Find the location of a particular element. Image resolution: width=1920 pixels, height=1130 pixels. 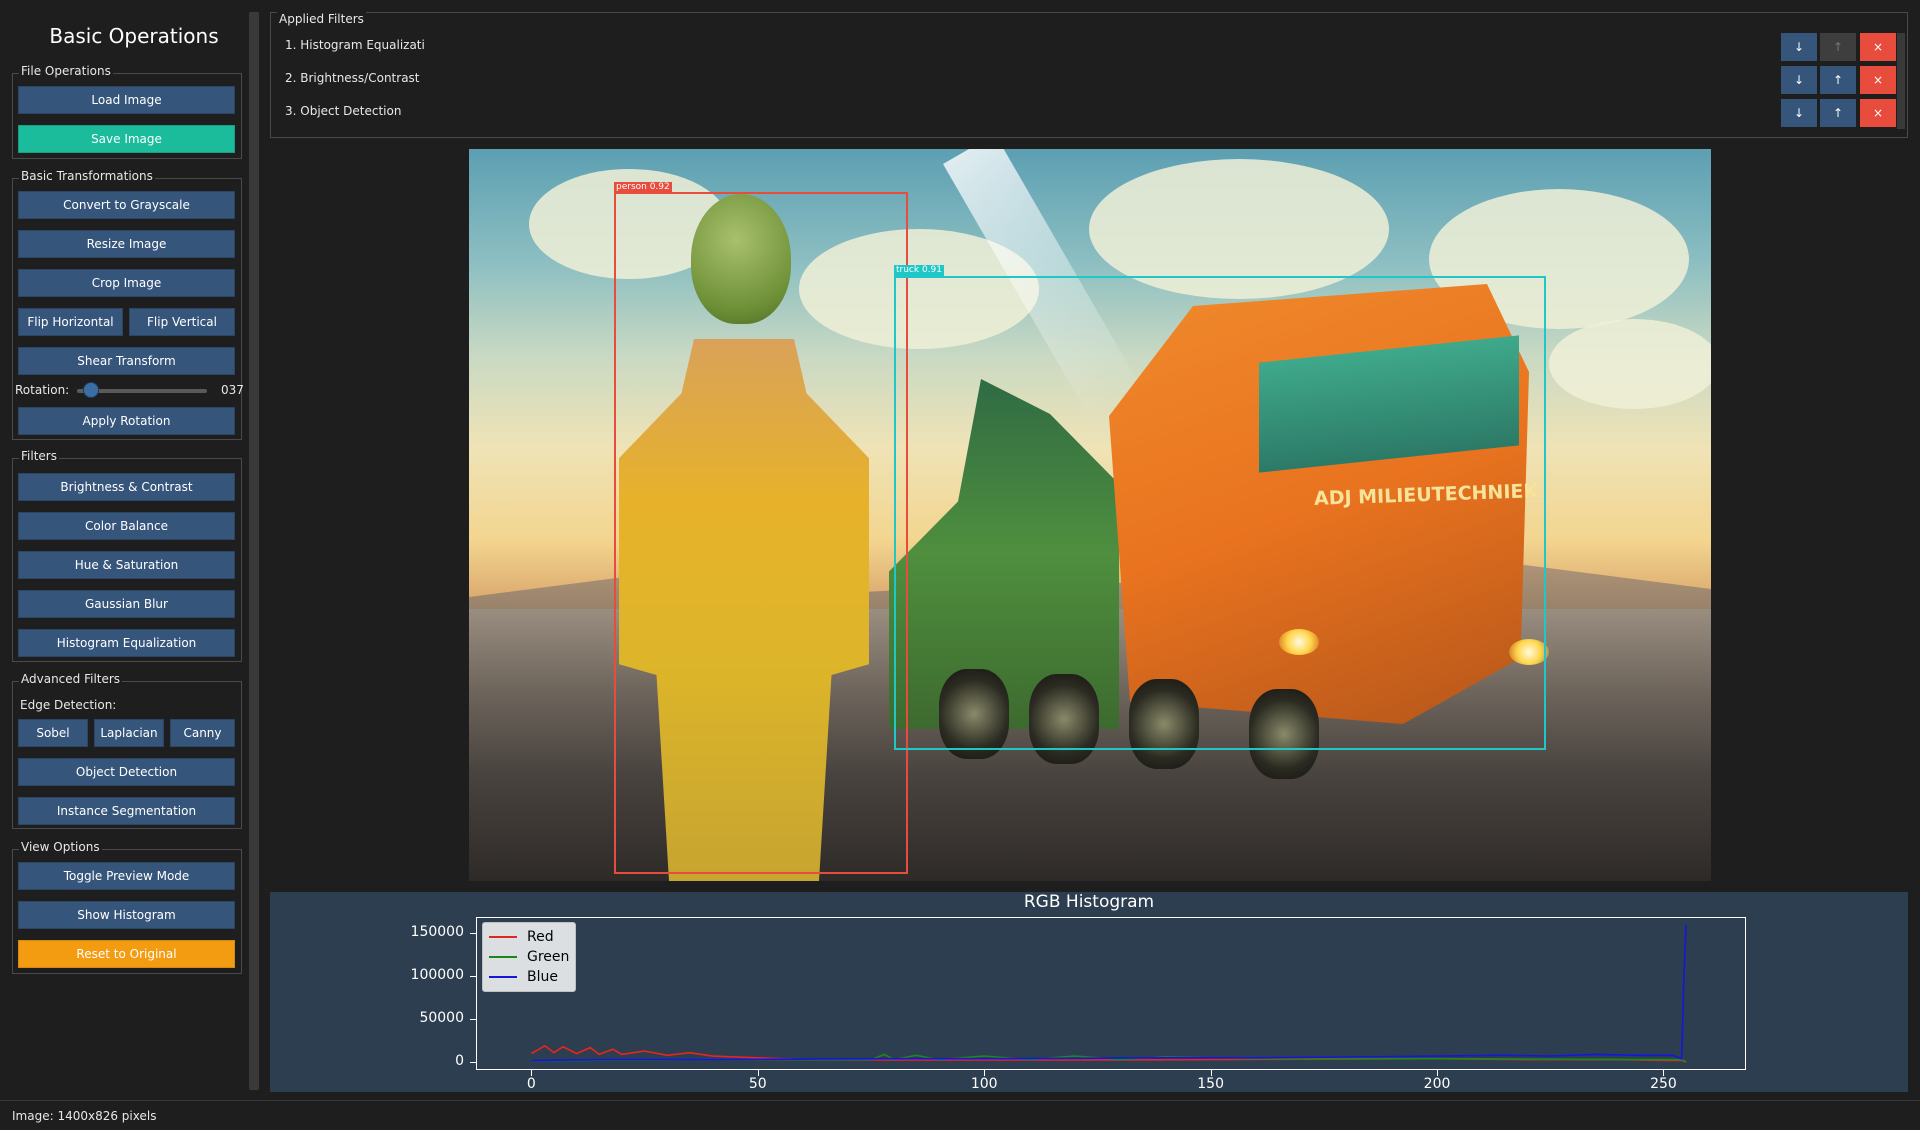

rotation-slider-handle is located at coordinates (91, 390).